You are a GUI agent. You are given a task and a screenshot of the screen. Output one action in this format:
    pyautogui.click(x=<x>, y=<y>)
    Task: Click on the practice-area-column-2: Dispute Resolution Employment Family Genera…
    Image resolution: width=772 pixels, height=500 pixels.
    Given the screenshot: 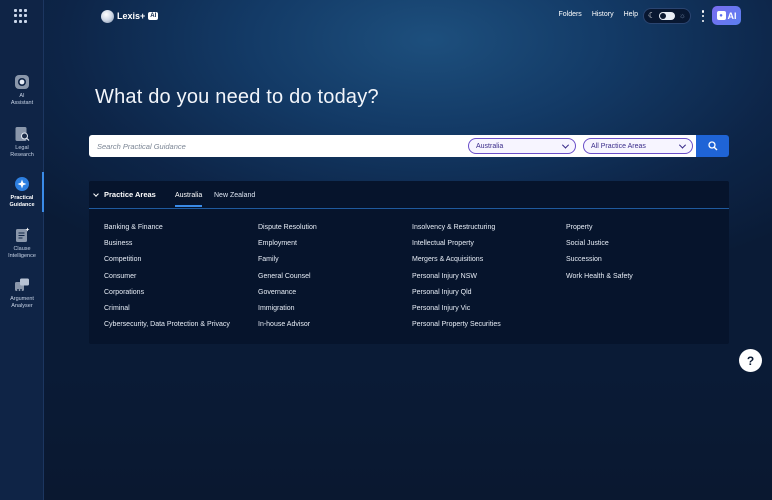 What is the action you would take?
    pyautogui.click(x=333, y=280)
    